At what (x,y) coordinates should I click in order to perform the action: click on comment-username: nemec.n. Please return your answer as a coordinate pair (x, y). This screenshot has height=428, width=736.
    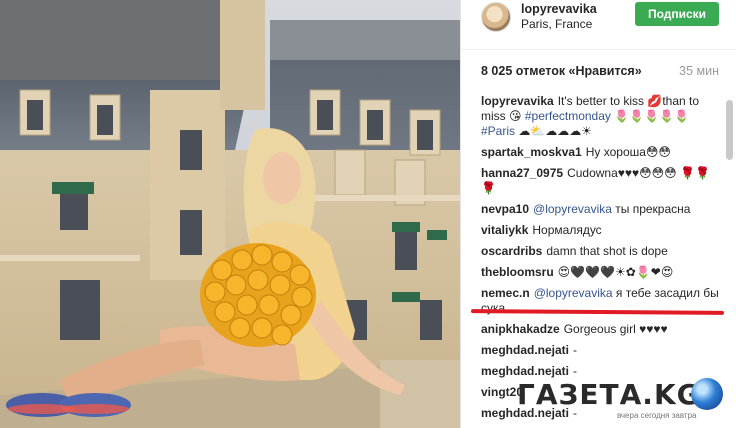
    Looking at the image, I should click on (505, 293).